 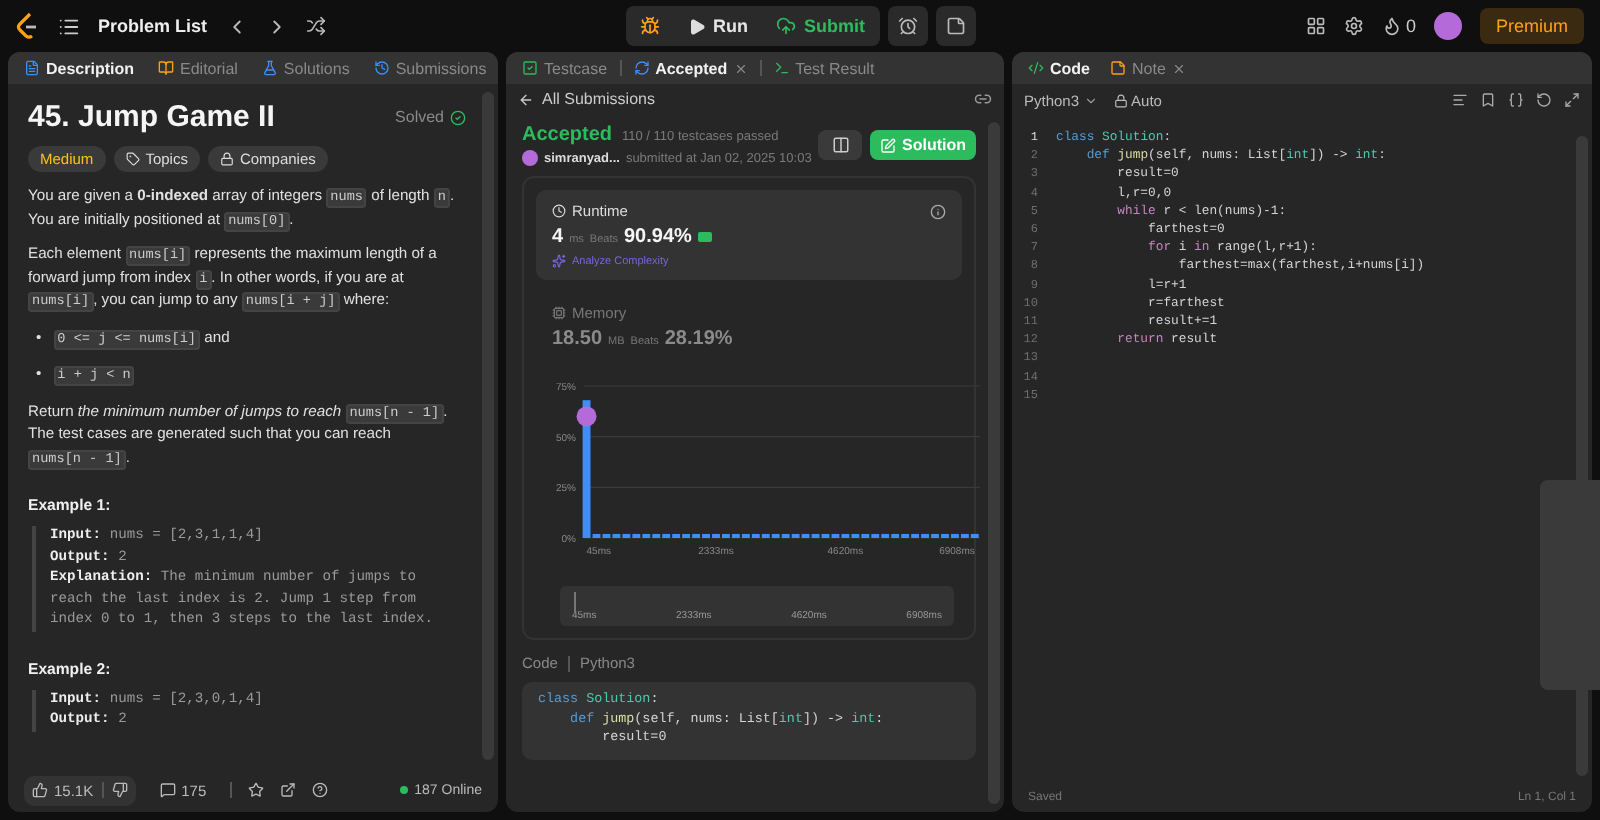 What do you see at coordinates (558, 237) in the screenshot?
I see `runtime-value: 4` at bounding box center [558, 237].